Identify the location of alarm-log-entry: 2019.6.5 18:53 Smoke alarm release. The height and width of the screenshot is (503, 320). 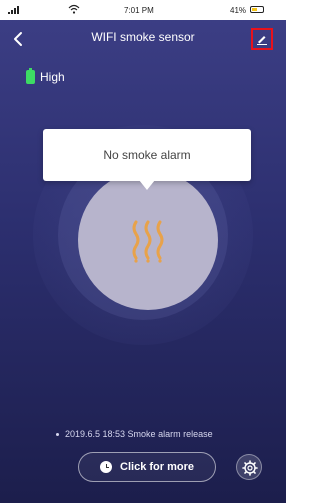
(134, 434).